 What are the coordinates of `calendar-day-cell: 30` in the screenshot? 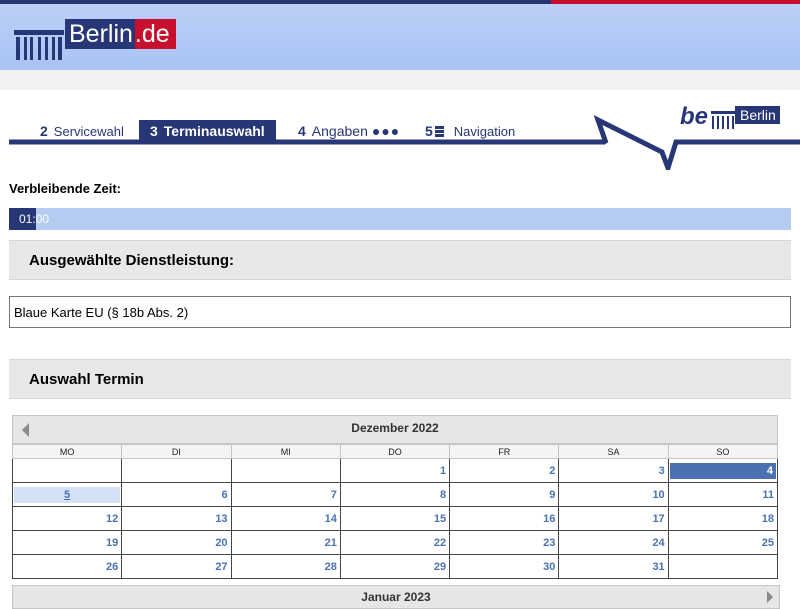 It's located at (504, 566).